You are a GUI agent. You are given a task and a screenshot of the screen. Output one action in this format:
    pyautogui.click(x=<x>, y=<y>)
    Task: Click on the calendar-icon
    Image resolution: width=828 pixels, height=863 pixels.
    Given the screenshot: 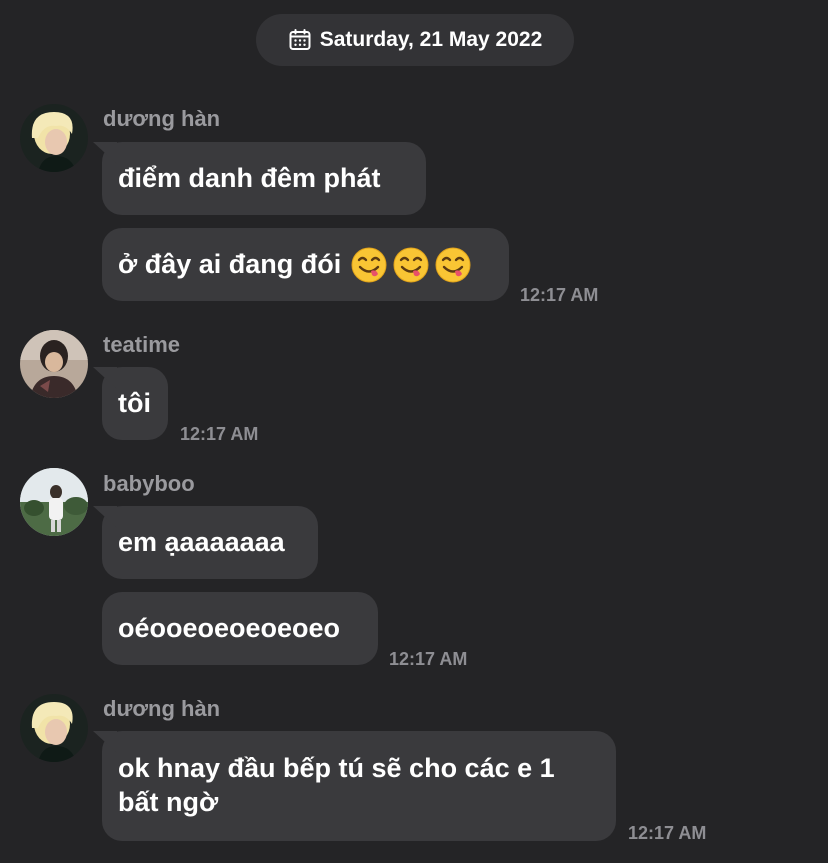 What is the action you would take?
    pyautogui.click(x=300, y=39)
    